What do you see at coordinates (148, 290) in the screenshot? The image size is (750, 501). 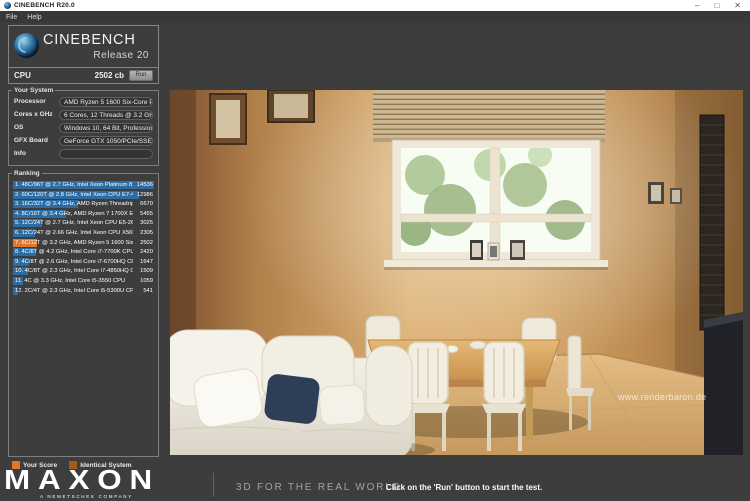 I see `ranking-row-score: 541` at bounding box center [148, 290].